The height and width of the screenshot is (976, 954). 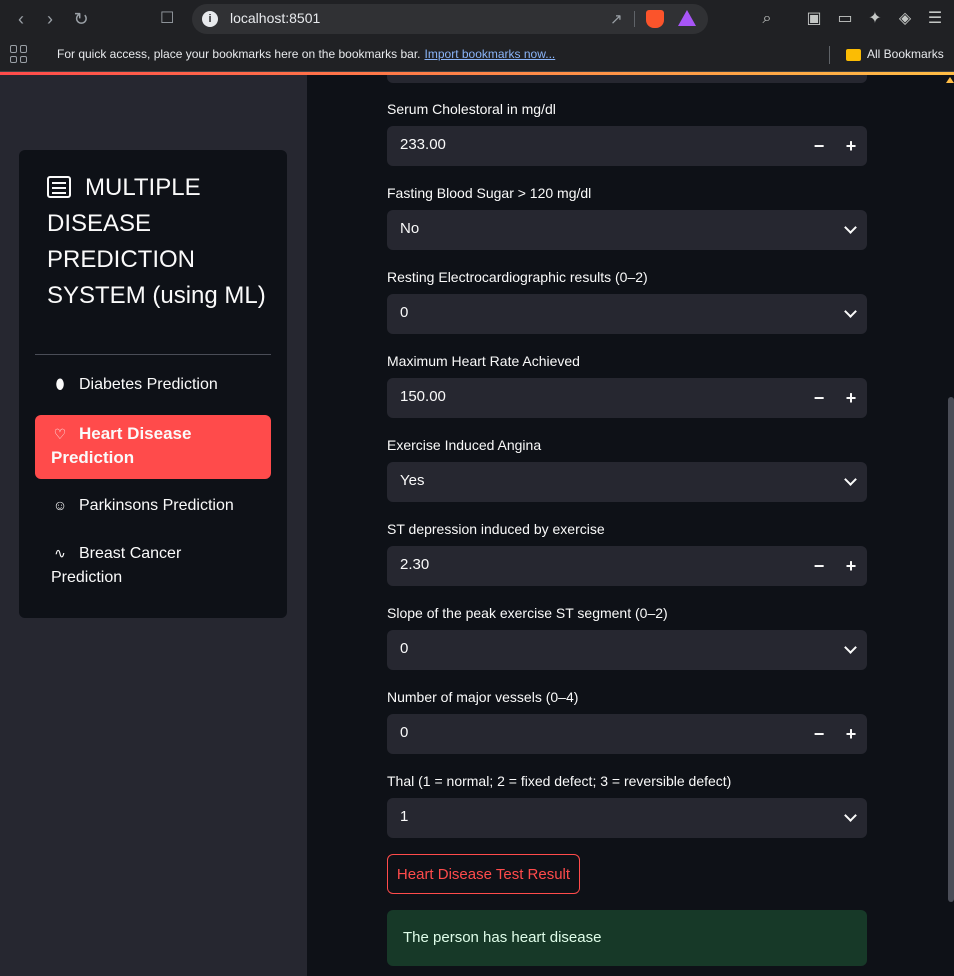 I want to click on capsule-icon: ⬮, so click(x=60, y=384).